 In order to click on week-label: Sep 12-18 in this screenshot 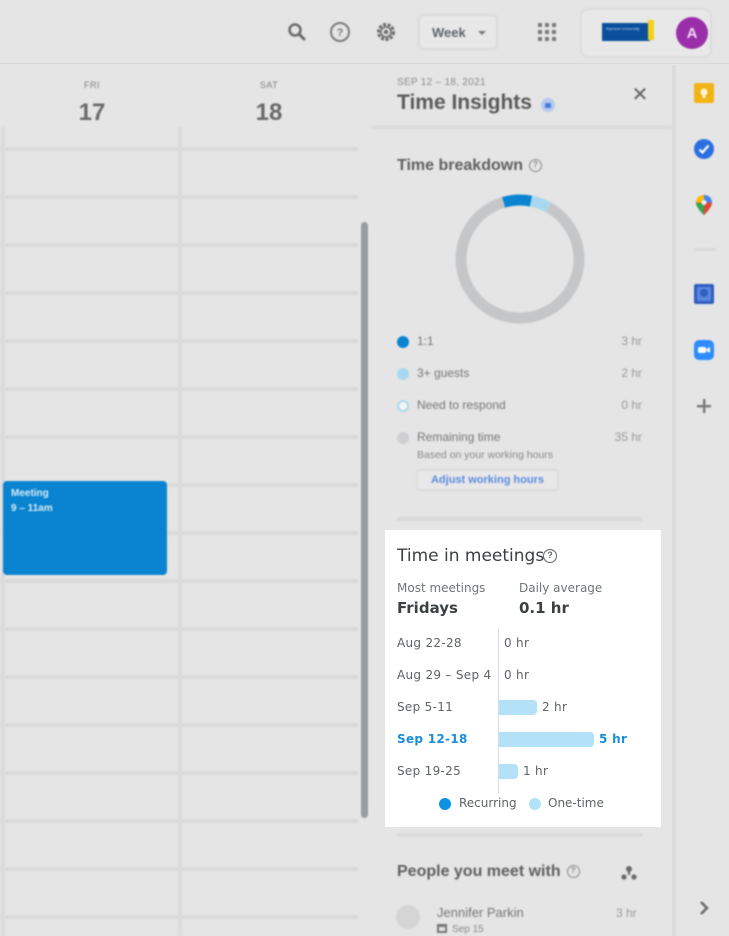, I will do `click(432, 739)`.